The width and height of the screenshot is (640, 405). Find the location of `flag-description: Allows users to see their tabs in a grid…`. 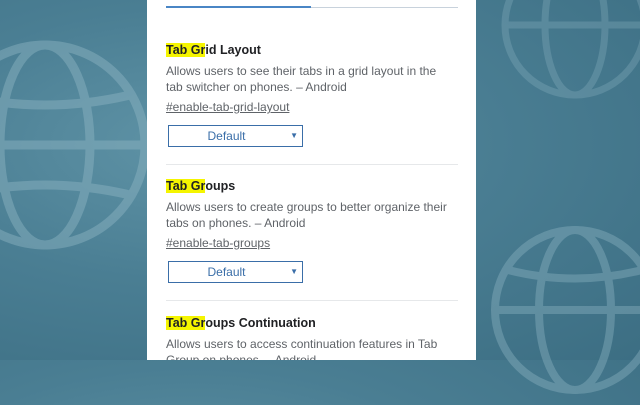

flag-description: Allows users to see their tabs in a grid… is located at coordinates (312, 79).